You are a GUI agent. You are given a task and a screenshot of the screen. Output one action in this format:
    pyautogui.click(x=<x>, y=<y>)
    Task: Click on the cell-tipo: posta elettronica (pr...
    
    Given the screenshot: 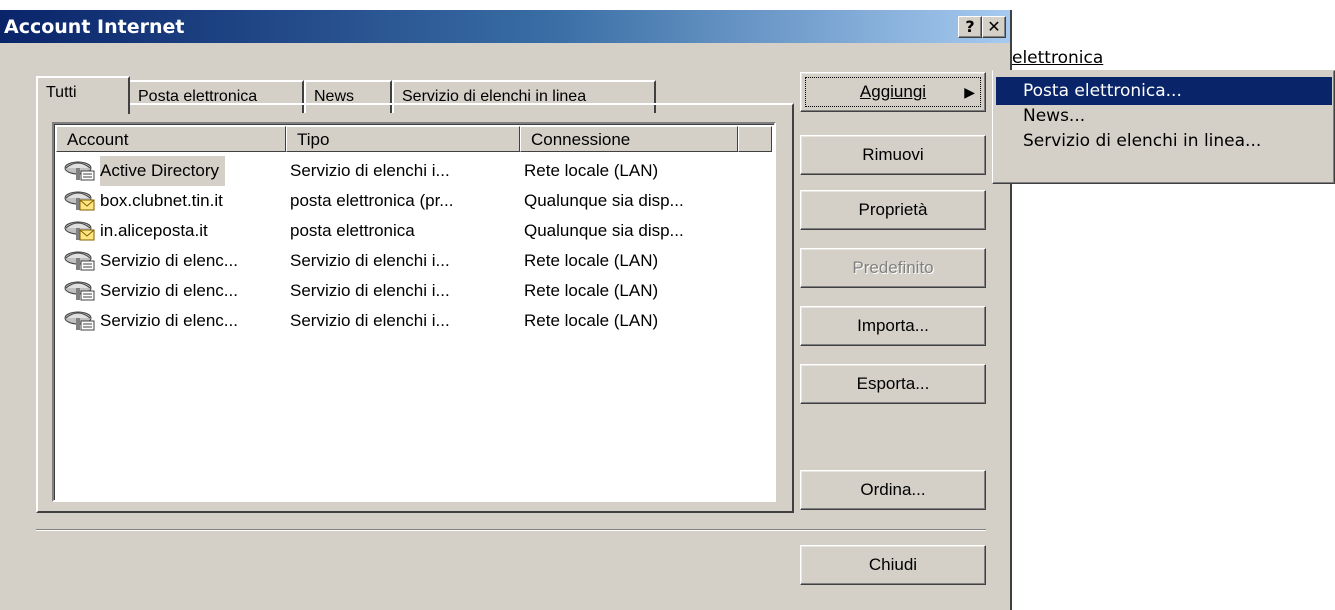 What is the action you would take?
    pyautogui.click(x=372, y=200)
    